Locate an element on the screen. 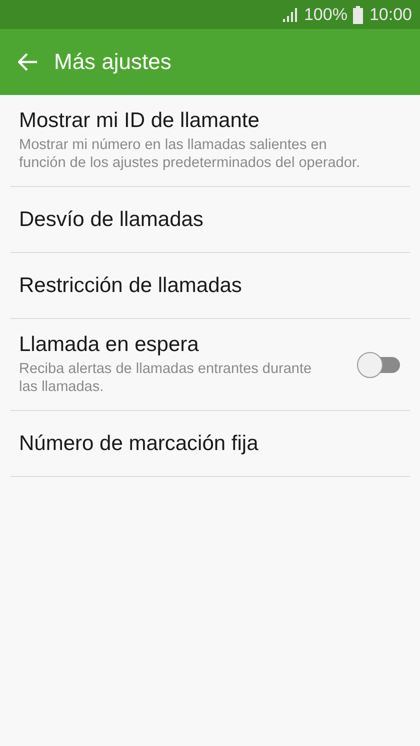 This screenshot has height=746, width=420. setting-title: Restricción de llamadas is located at coordinates (131, 286).